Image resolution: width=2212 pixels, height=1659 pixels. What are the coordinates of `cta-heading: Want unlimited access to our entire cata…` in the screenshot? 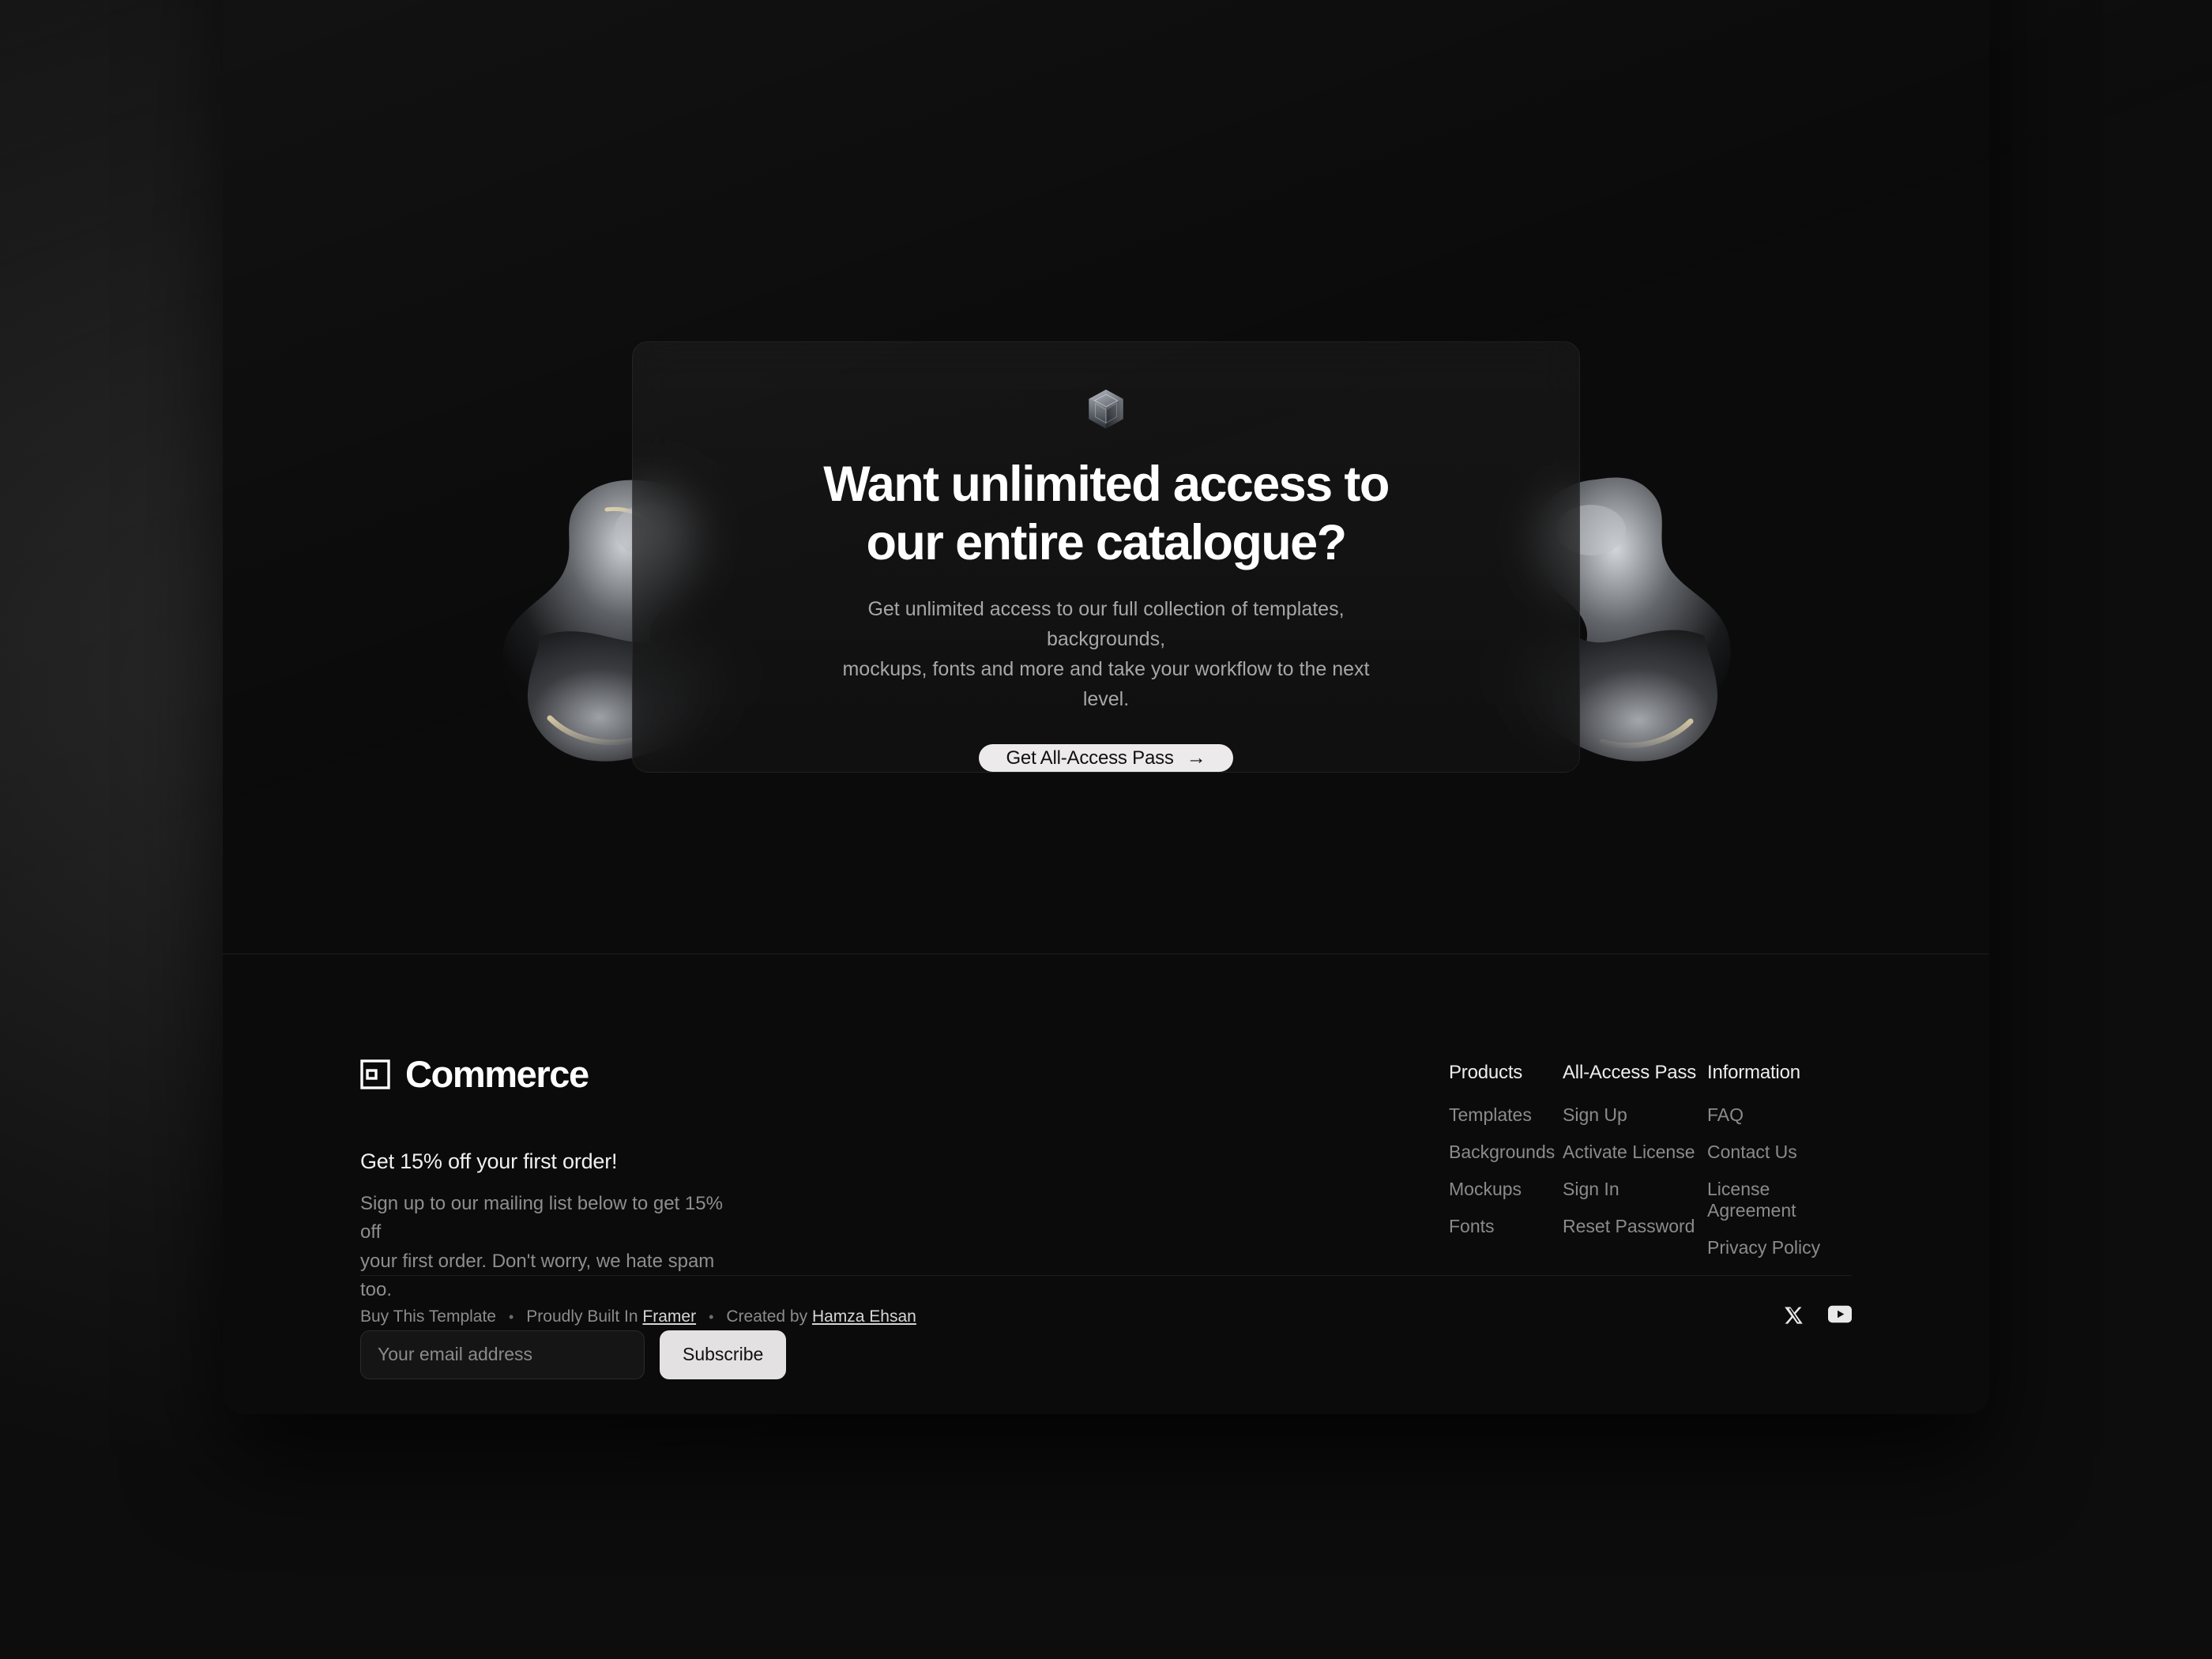 It's located at (1106, 514).